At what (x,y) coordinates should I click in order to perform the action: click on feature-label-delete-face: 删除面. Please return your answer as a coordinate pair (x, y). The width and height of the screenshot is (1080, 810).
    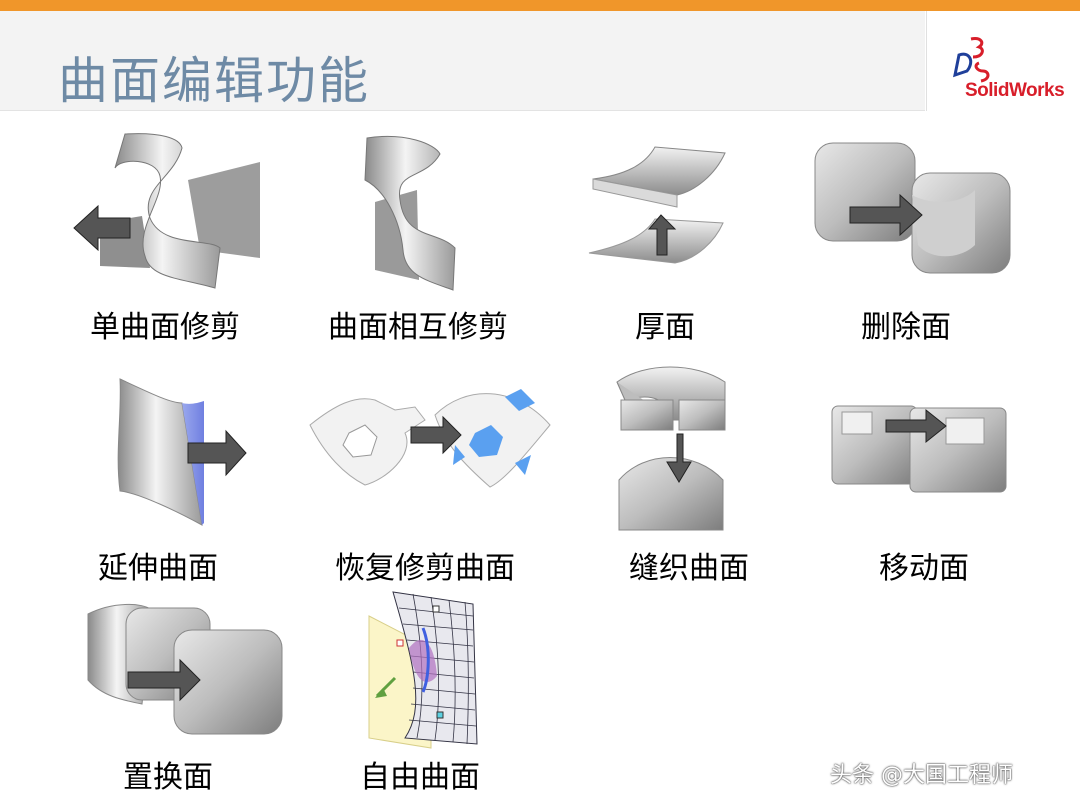
    Looking at the image, I should click on (906, 327).